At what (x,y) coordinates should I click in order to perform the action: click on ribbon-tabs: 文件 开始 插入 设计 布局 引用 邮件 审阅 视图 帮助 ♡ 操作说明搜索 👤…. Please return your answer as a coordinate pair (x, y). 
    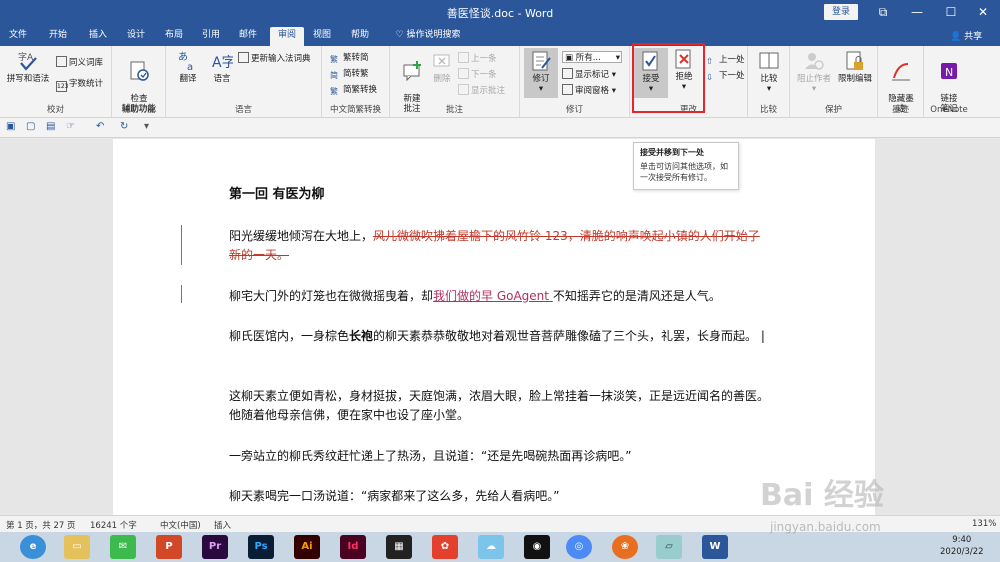
    Looking at the image, I should click on (500, 35).